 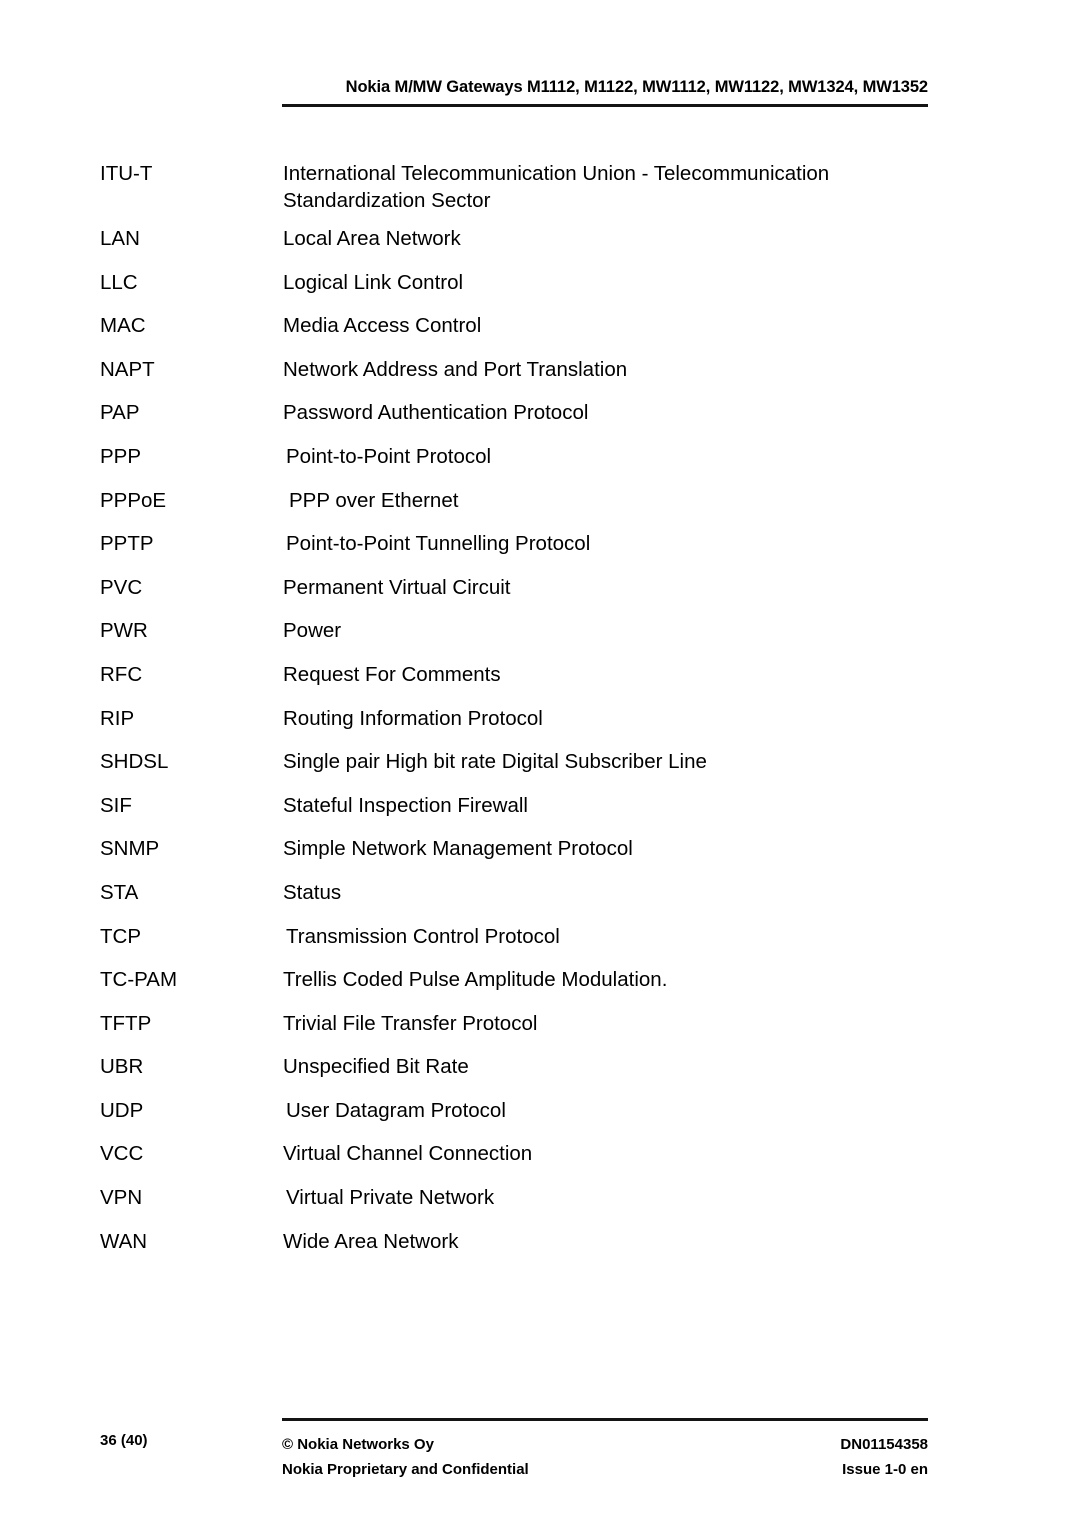 What do you see at coordinates (121, 587) in the screenshot?
I see `abbreviation-term: PVC` at bounding box center [121, 587].